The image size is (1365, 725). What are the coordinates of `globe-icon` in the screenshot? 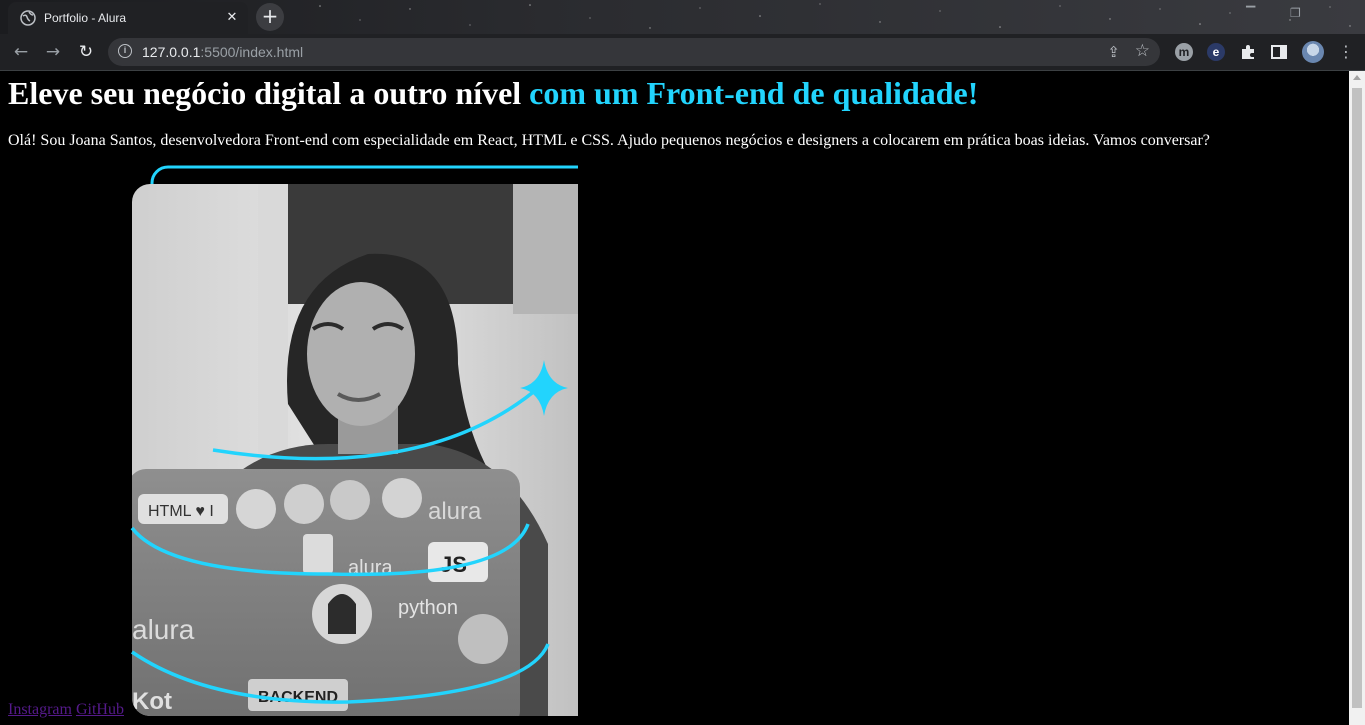 It's located at (28, 18).